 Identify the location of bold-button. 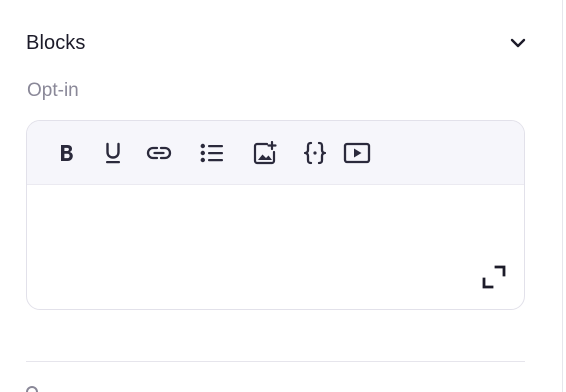
(67, 153).